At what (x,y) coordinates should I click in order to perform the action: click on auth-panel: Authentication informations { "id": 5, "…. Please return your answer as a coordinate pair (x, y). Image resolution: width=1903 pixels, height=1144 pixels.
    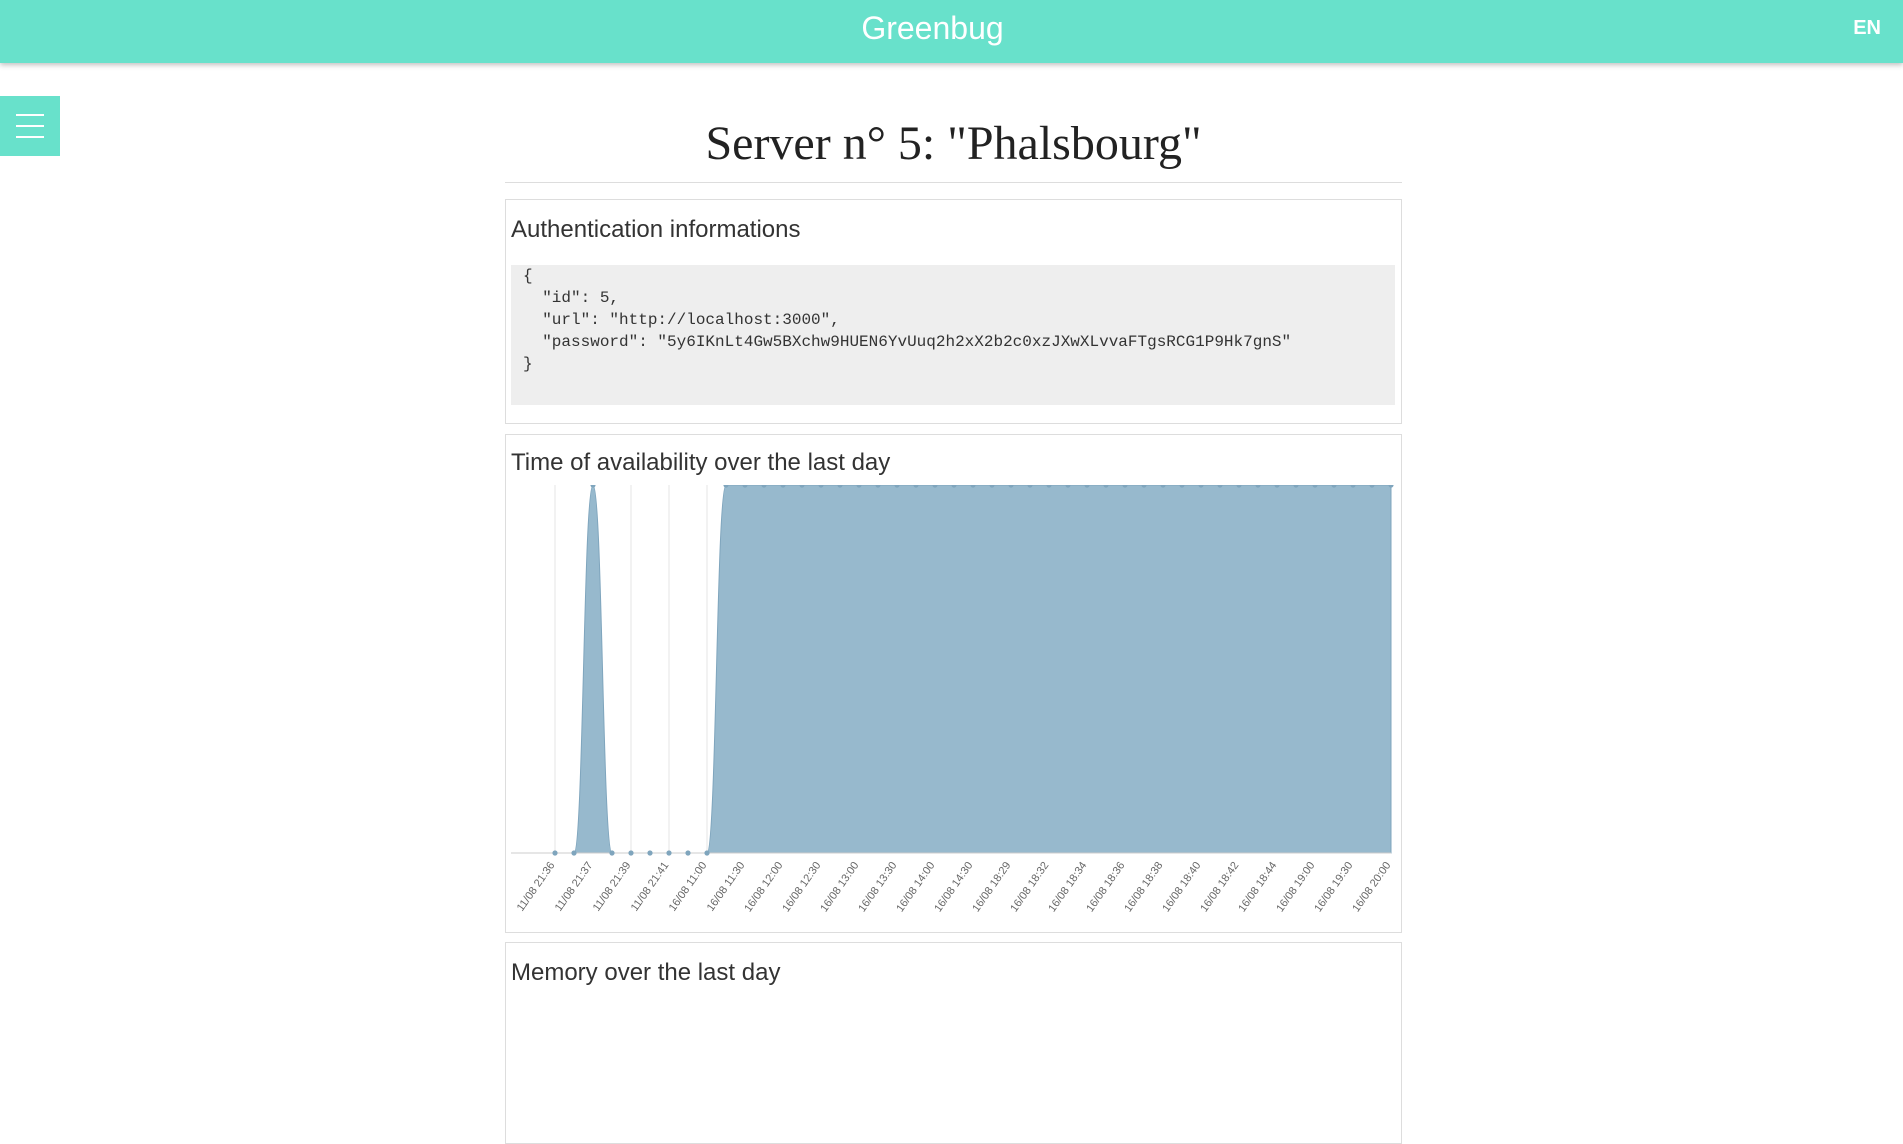
    Looking at the image, I should click on (953, 311).